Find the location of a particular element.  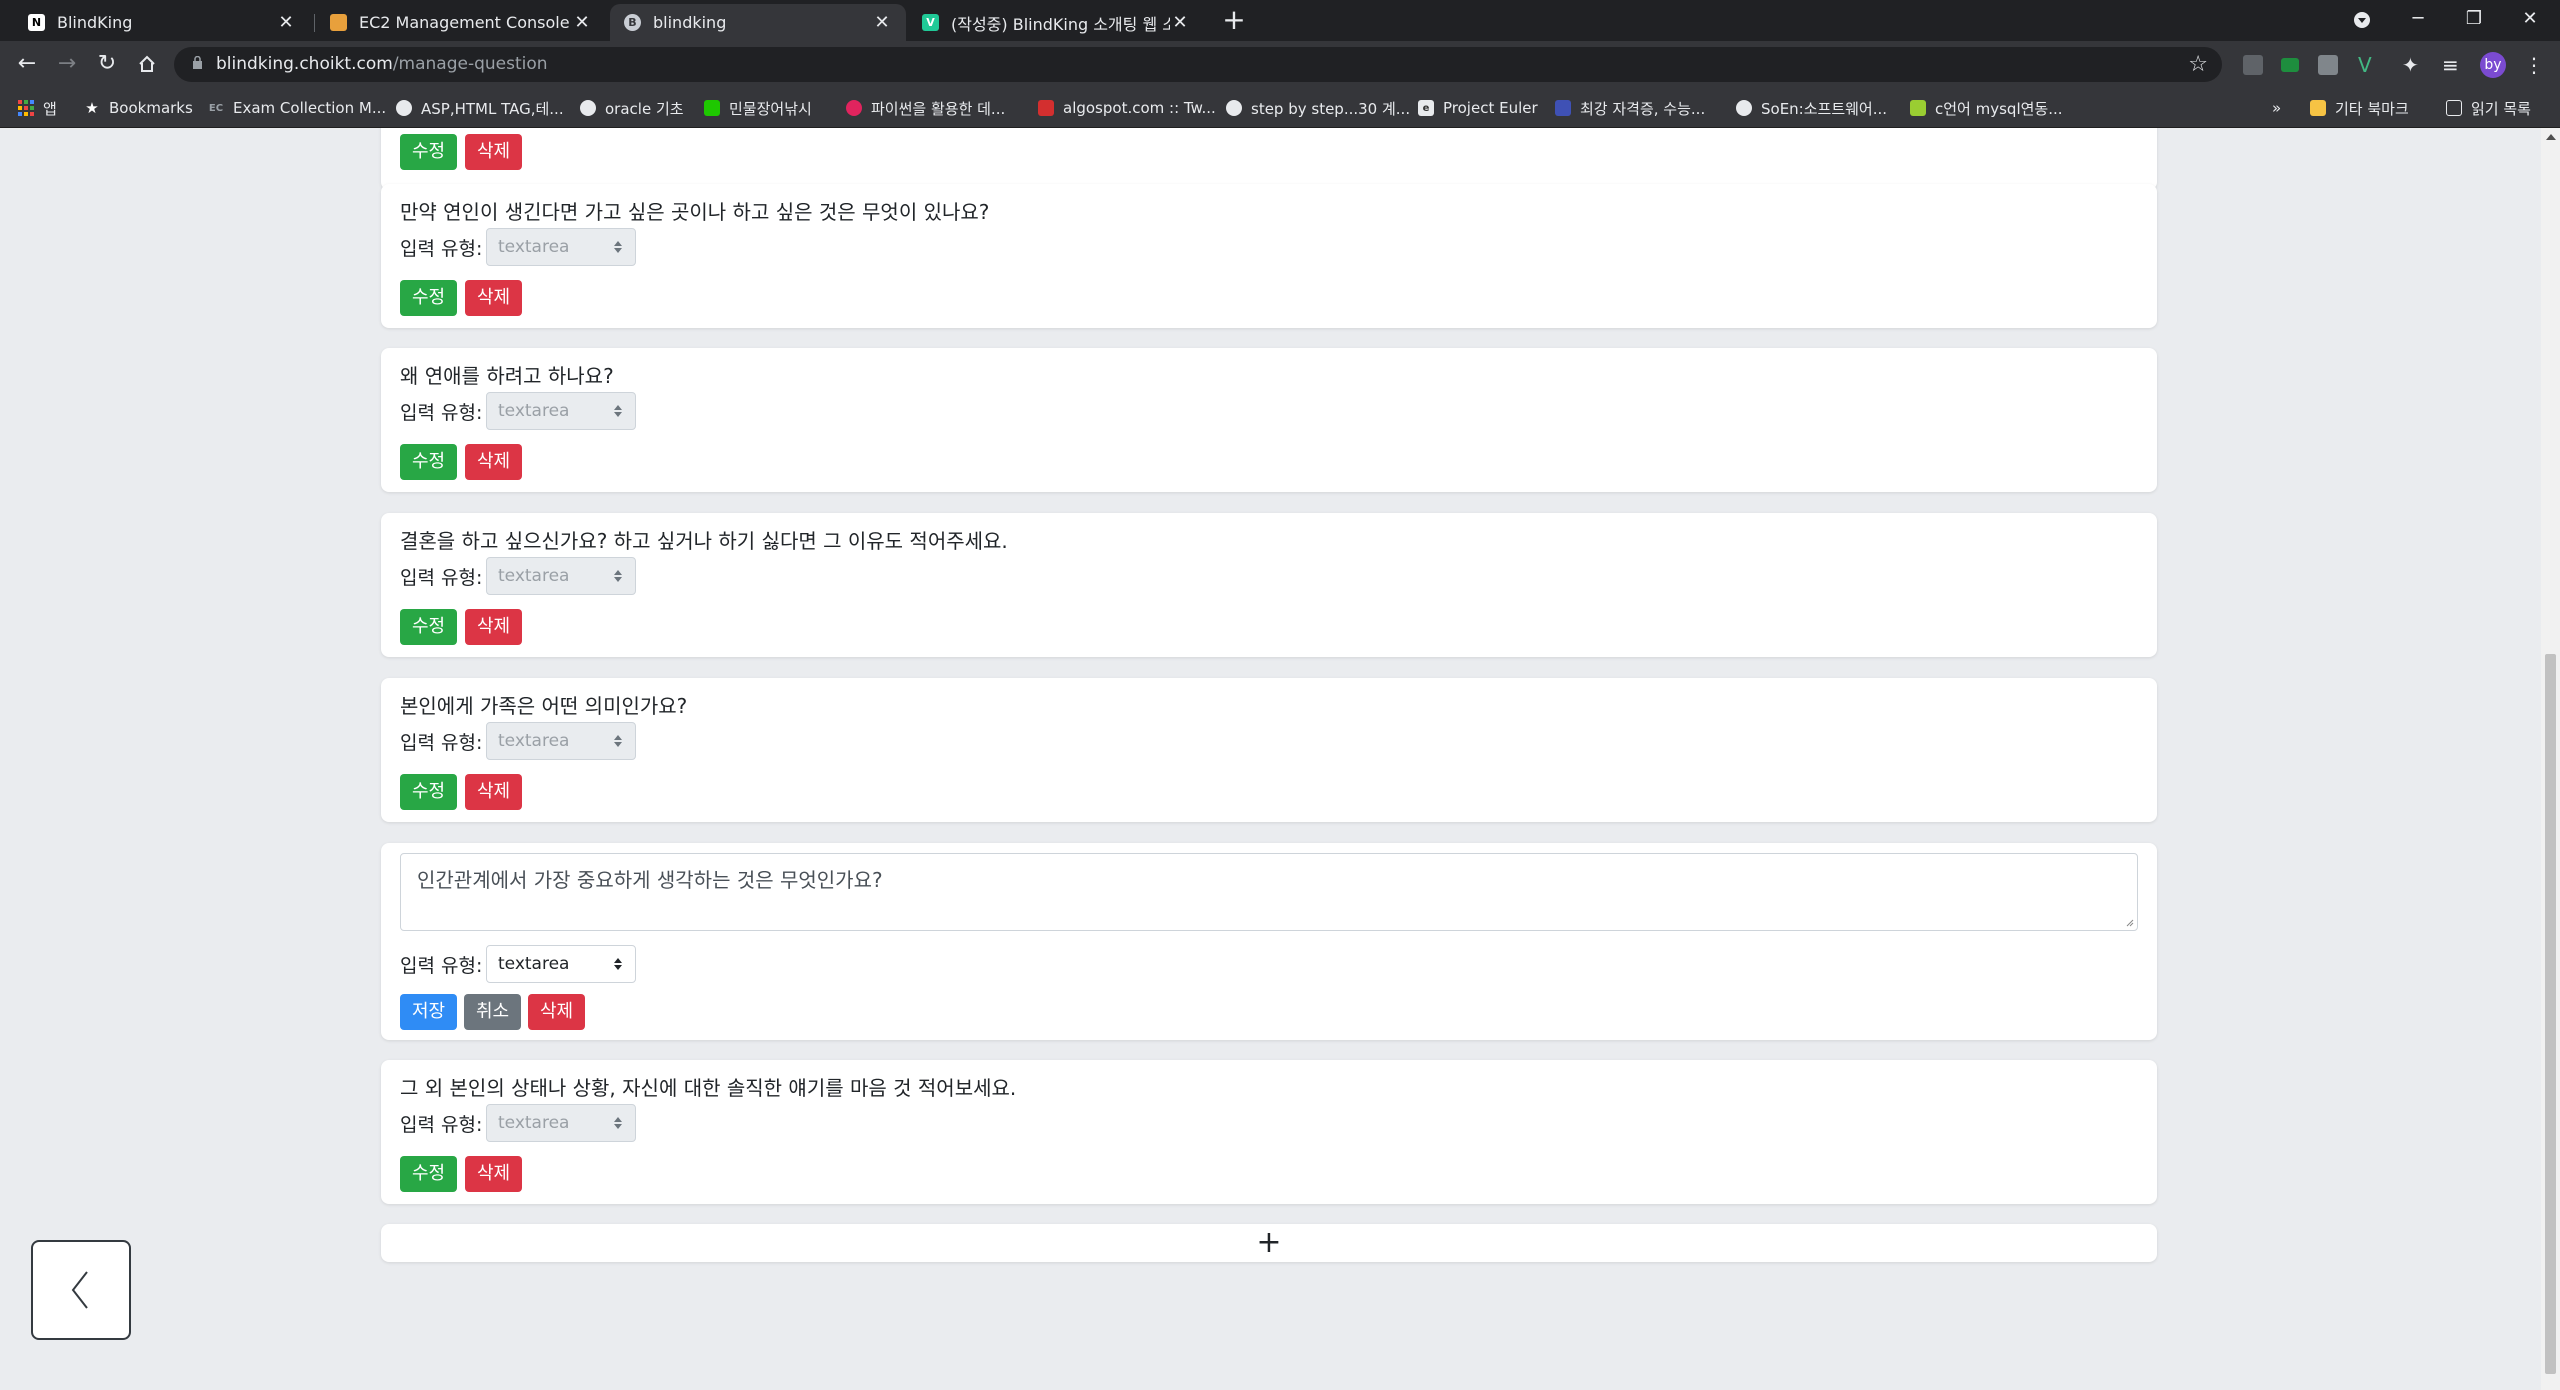

textarea-value: 인간관계에서 가장 중요하게 생각하는 것은 무엇인가요? is located at coordinates (650, 880).